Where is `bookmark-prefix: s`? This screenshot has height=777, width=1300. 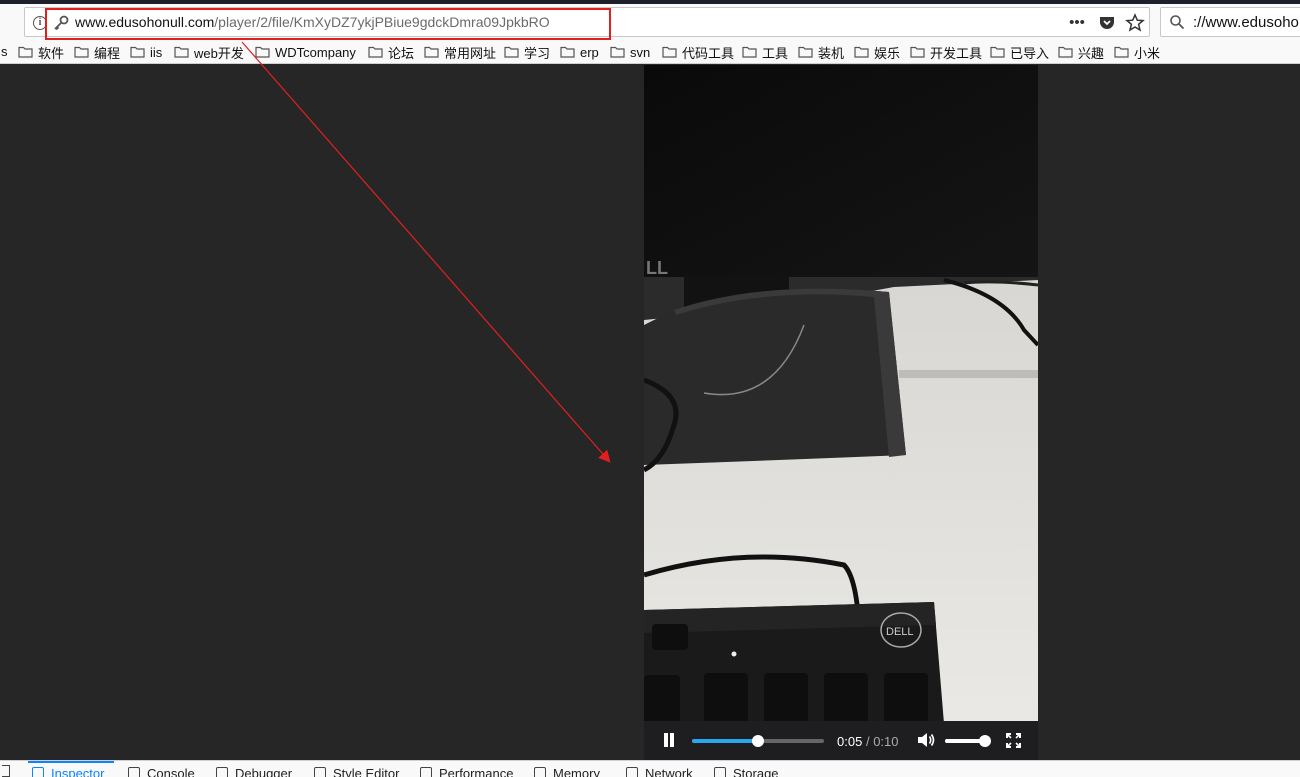
bookmark-prefix: s is located at coordinates (4, 51).